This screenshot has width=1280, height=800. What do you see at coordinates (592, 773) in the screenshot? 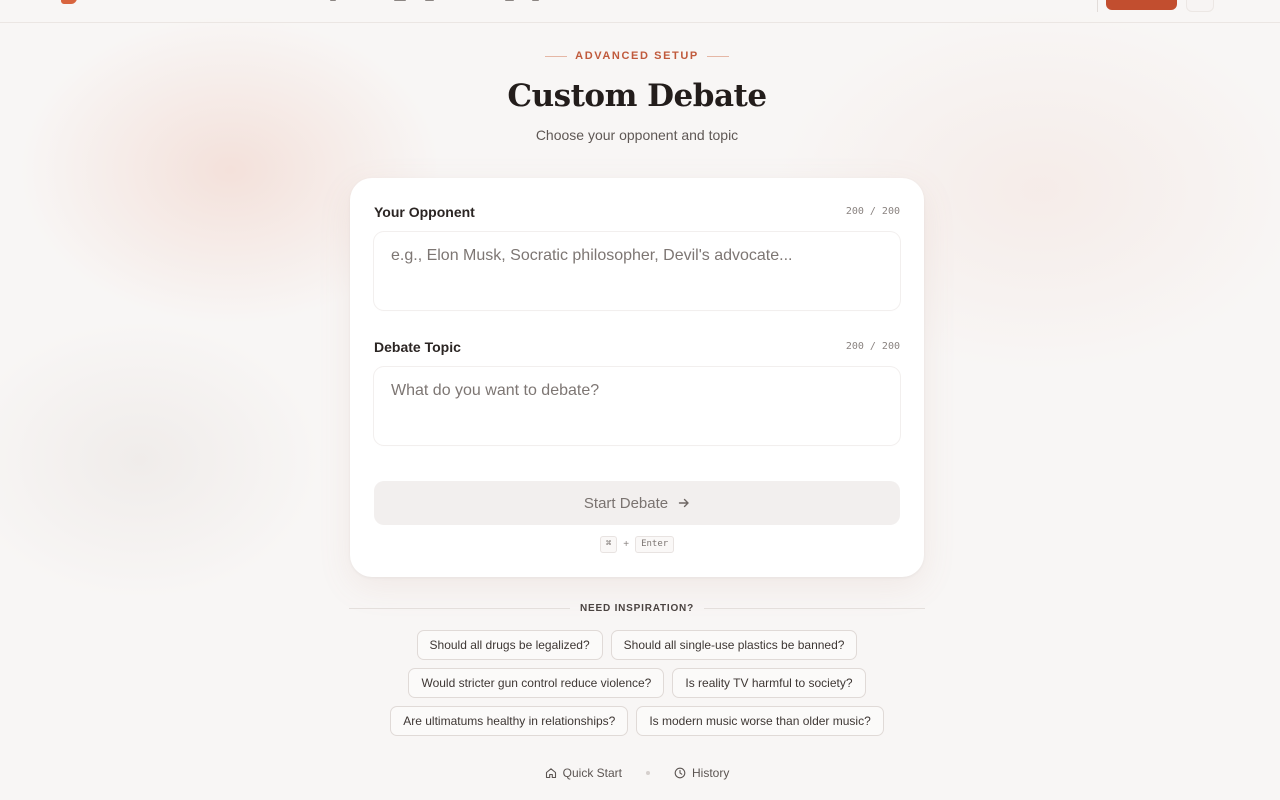
I see `quick-start-label: Quick Start` at bounding box center [592, 773].